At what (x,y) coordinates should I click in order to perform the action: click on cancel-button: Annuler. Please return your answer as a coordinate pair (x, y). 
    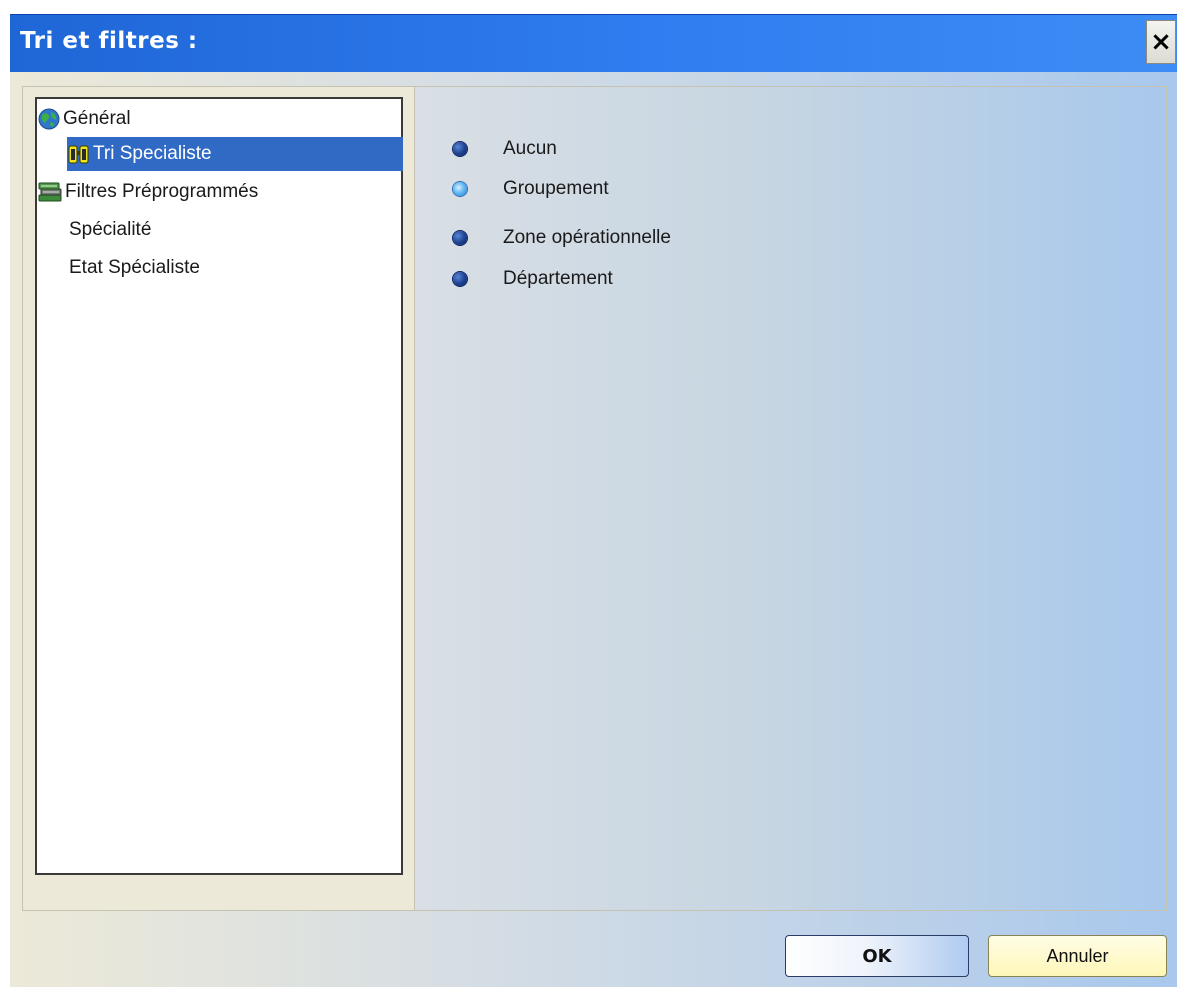
    Looking at the image, I should click on (1077, 956).